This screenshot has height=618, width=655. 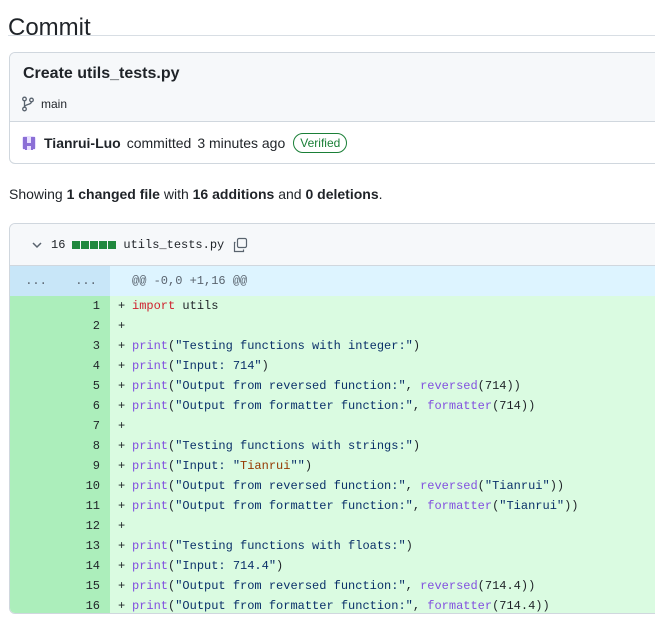 What do you see at coordinates (81, 386) in the screenshot?
I see `line-number: 5` at bounding box center [81, 386].